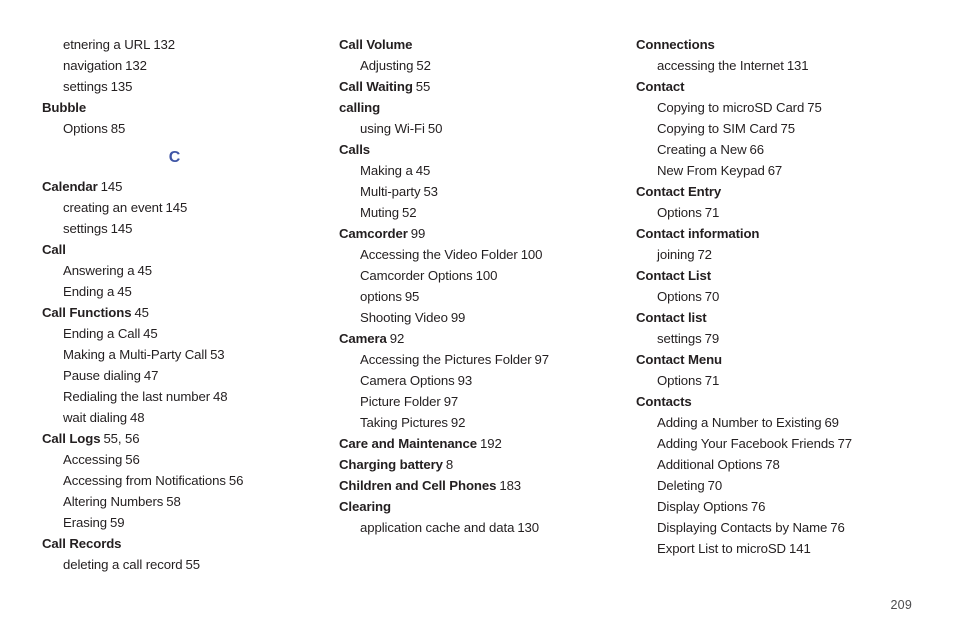  I want to click on index-entry-main: Care and Maintenance 192, so click(471, 443).